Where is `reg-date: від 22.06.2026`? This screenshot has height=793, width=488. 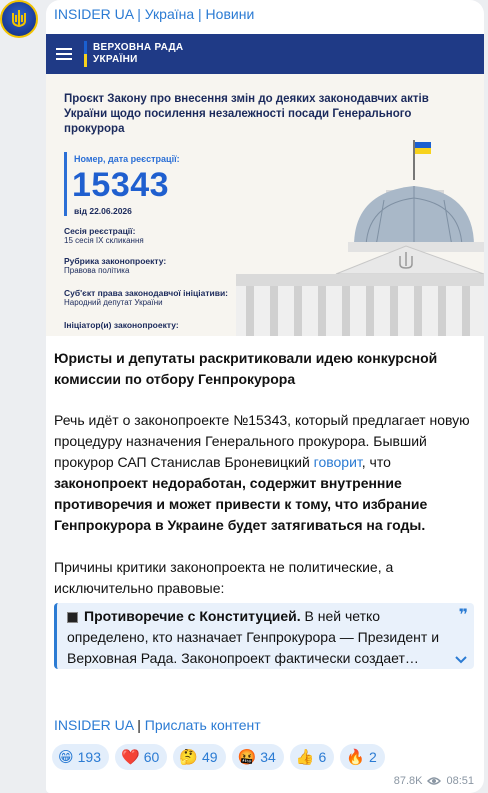
reg-date: від 22.06.2026 is located at coordinates (103, 211).